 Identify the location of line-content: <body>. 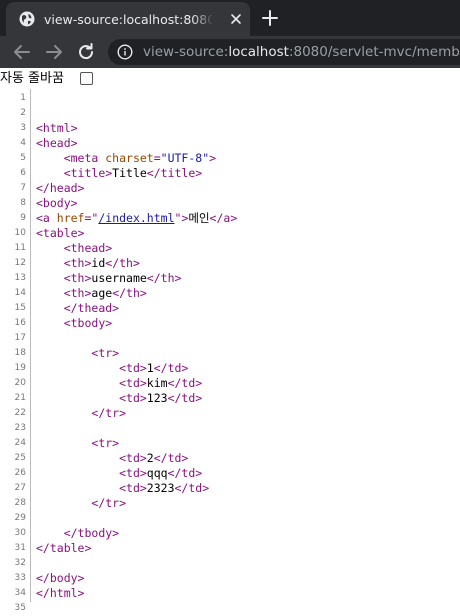
(57, 203).